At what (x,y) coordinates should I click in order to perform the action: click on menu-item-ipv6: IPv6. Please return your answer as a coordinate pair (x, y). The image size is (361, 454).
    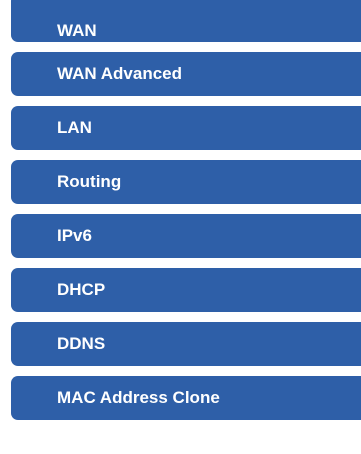
    Looking at the image, I should click on (186, 236).